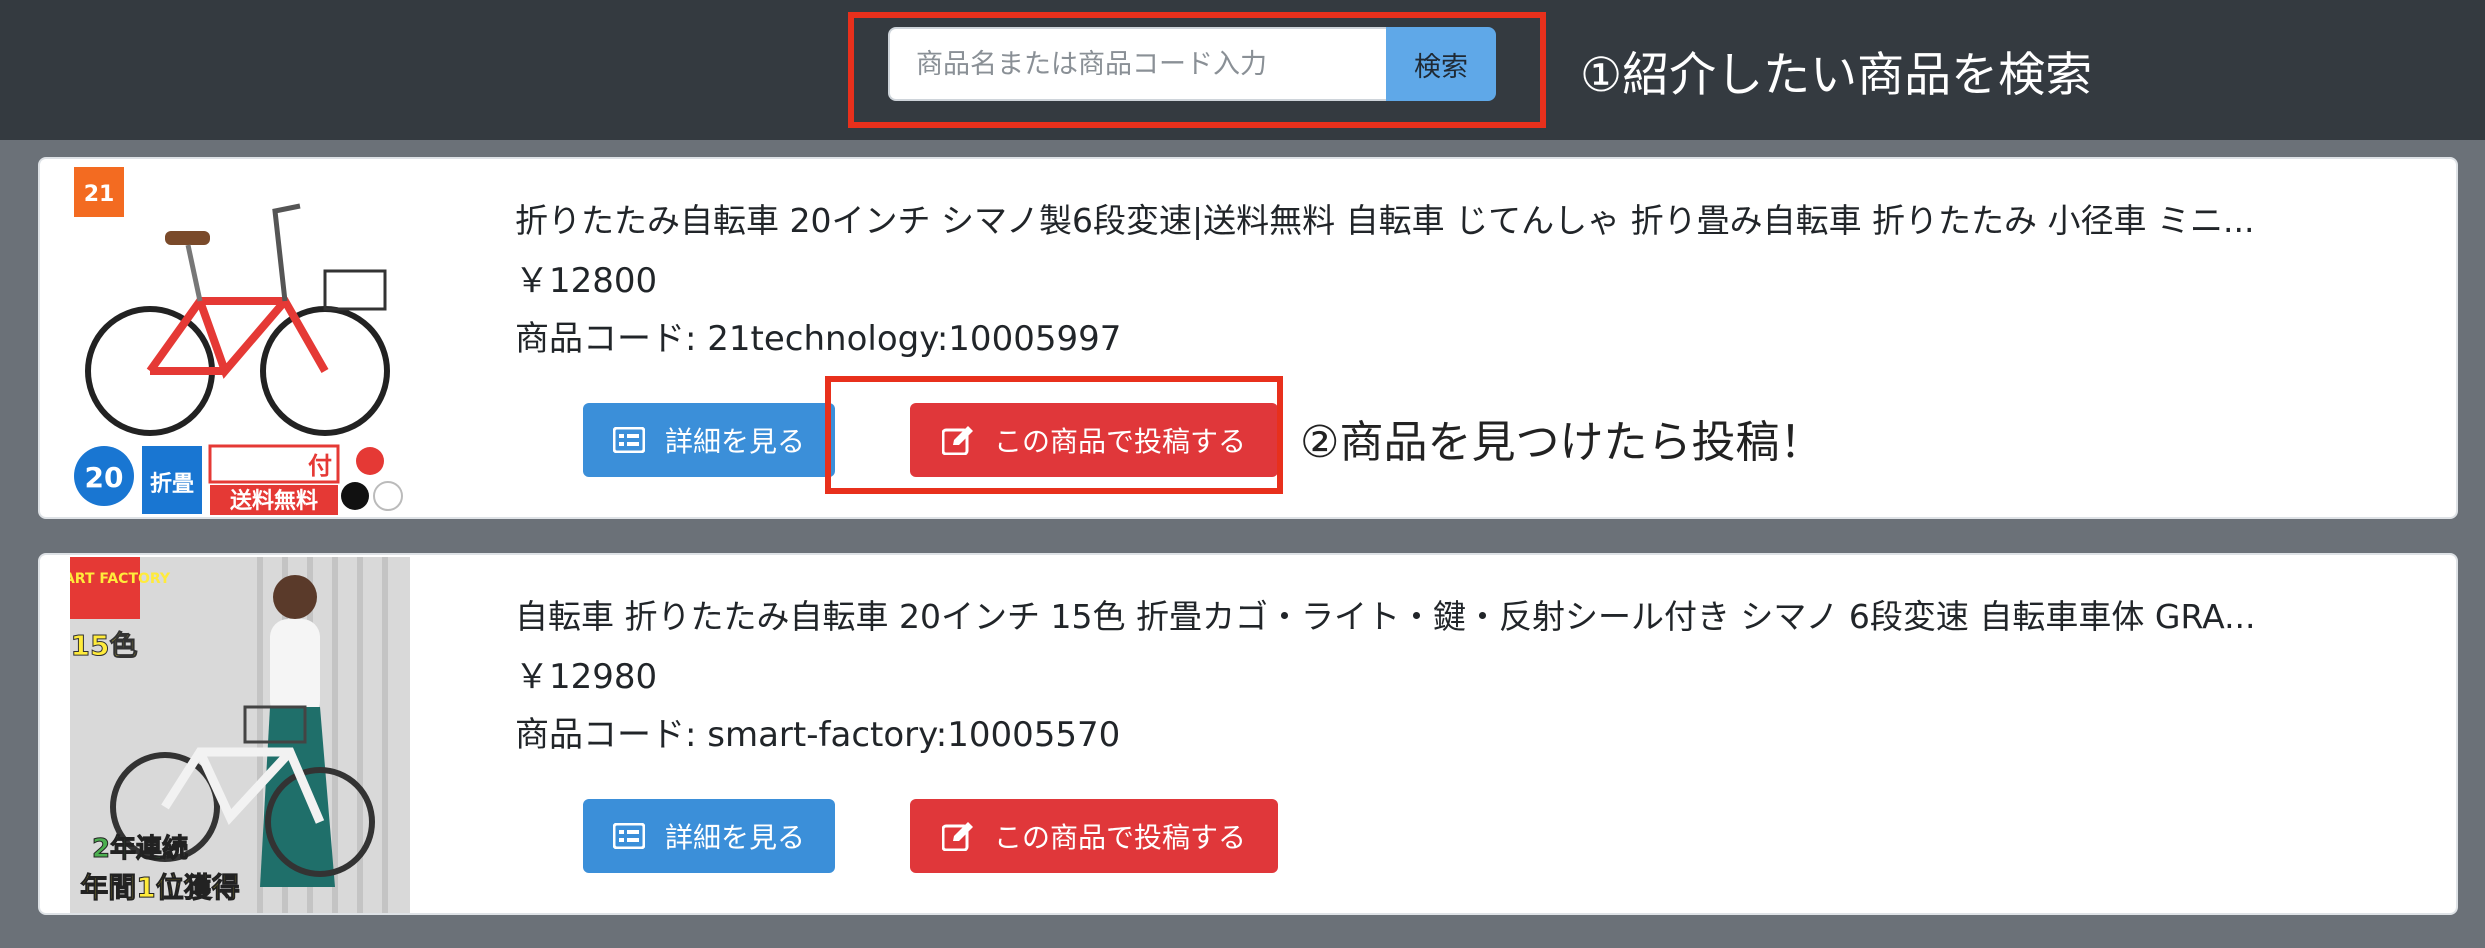 The width and height of the screenshot is (2485, 948). What do you see at coordinates (320, 466) in the screenshot?
I see `svg-text: 付` at bounding box center [320, 466].